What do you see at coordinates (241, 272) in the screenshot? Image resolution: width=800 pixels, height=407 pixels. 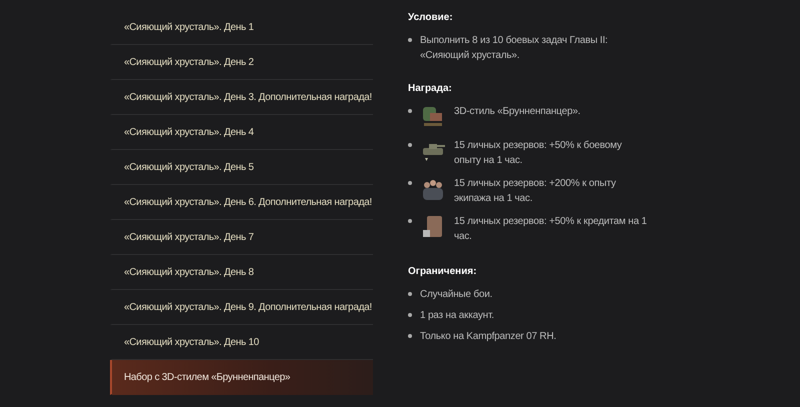 I see `mission-item: «Сияющий хрусталь». День 8` at bounding box center [241, 272].